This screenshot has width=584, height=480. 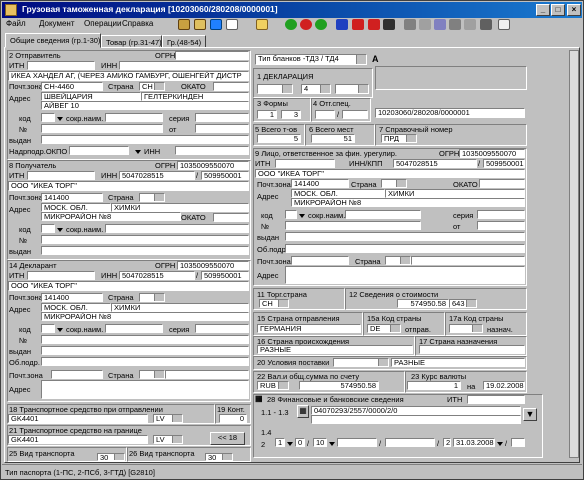 I want to click on cost-currency-combo: 643, so click(x=463, y=303).